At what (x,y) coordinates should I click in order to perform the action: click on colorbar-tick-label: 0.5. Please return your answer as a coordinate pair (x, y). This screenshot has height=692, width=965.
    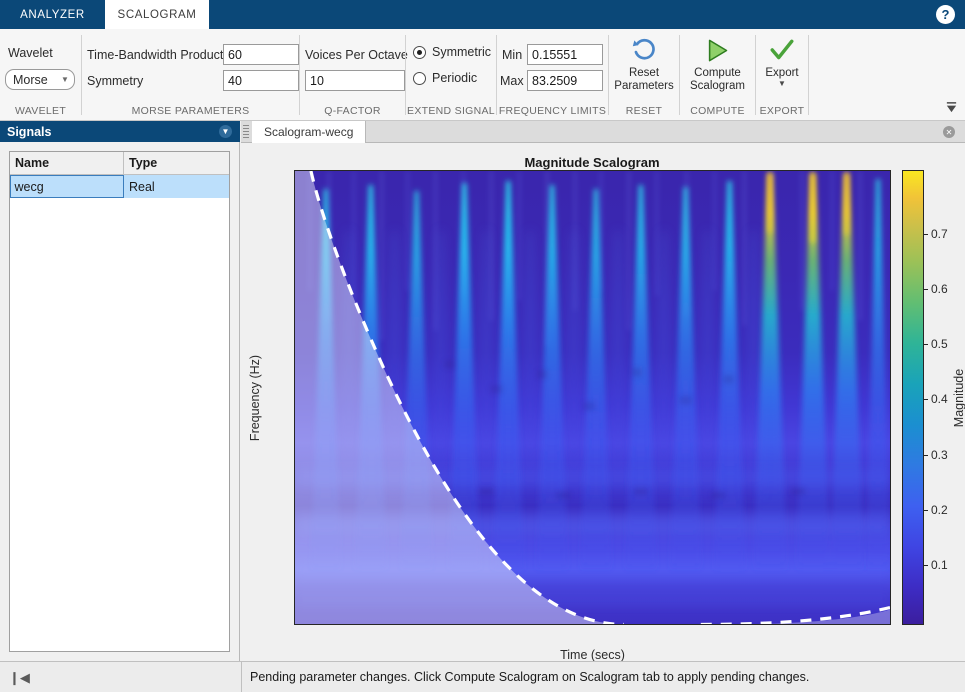
    Looking at the image, I should click on (939, 344).